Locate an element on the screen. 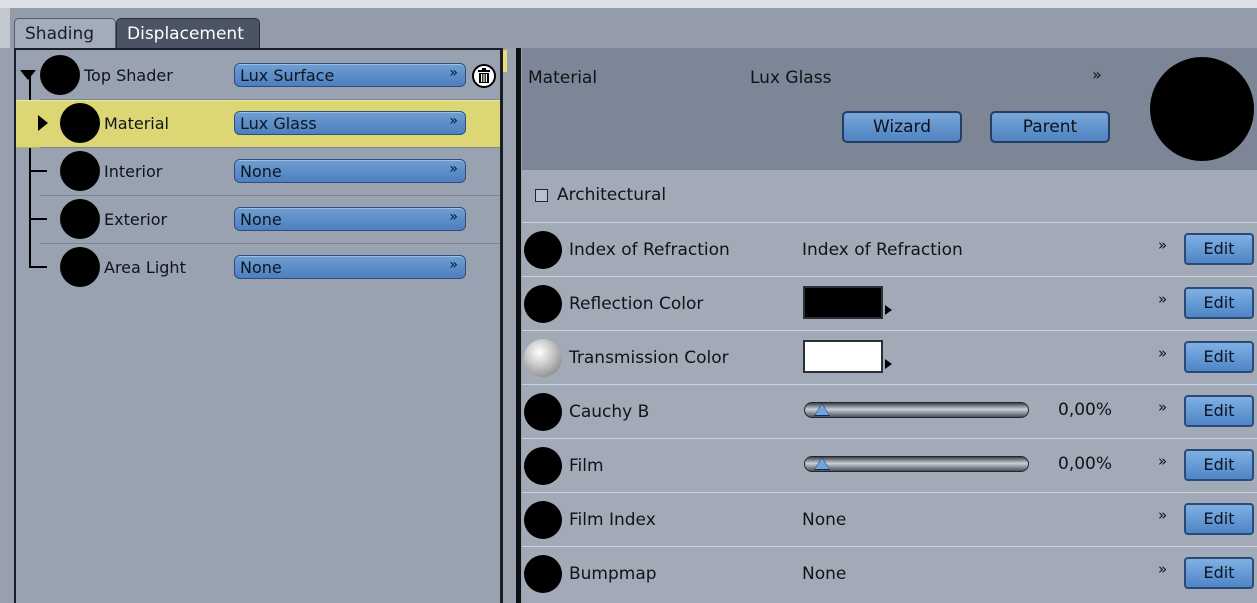  tree-row-interior: Interior None » is located at coordinates (258, 171).